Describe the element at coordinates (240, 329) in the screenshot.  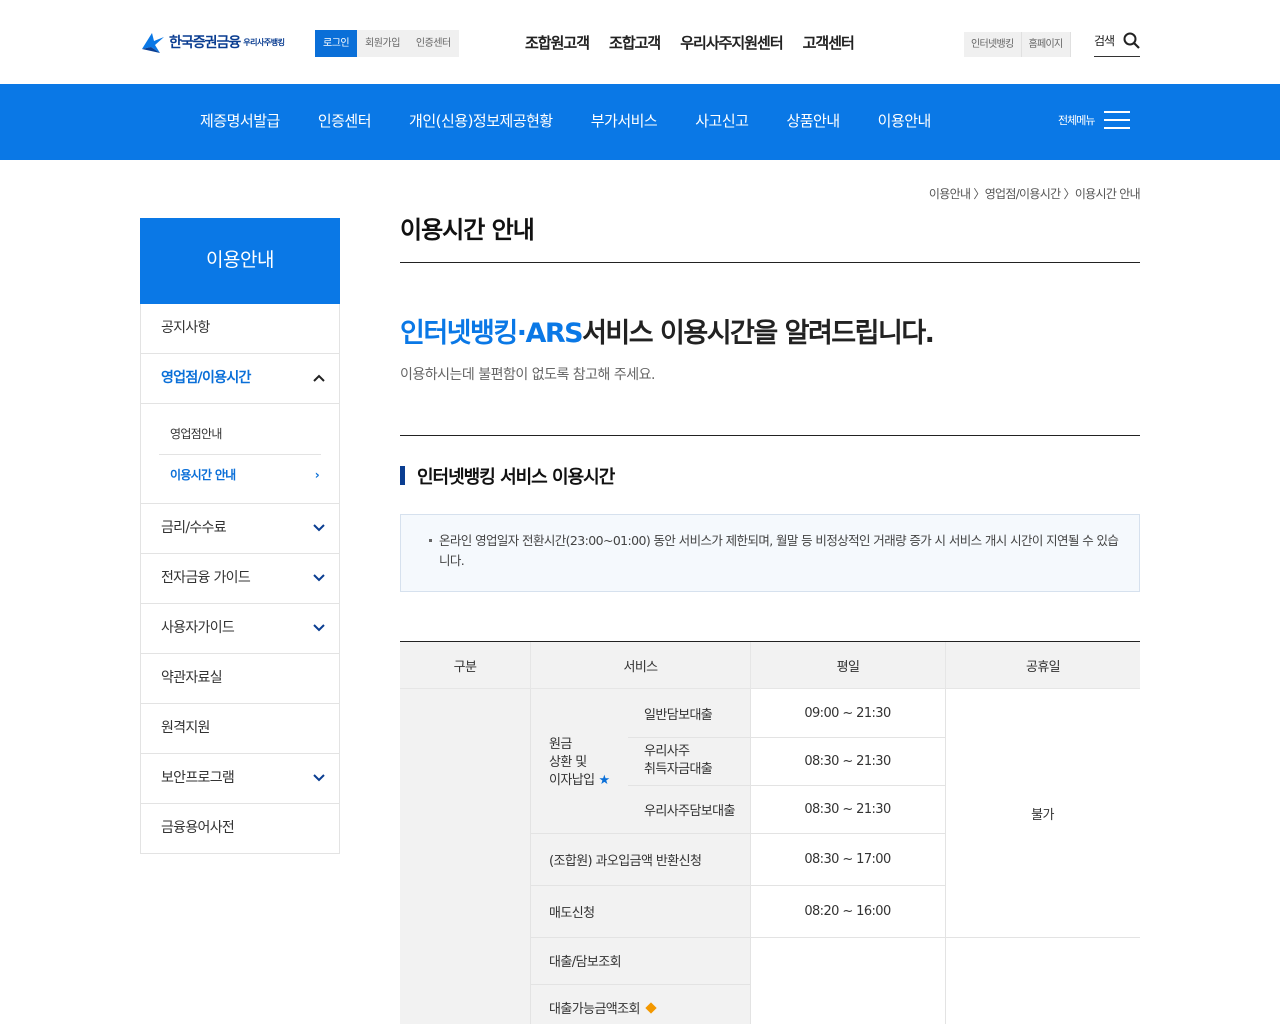
I see `sidebar-item-notice: 공지사항` at that location.